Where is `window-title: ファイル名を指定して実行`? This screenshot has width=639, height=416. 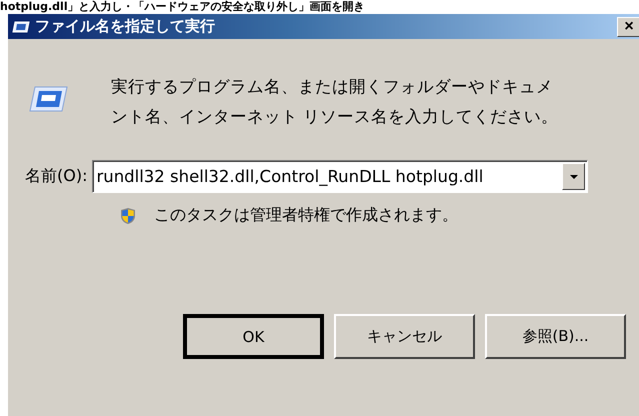 window-title: ファイル名を指定して実行 is located at coordinates (125, 26).